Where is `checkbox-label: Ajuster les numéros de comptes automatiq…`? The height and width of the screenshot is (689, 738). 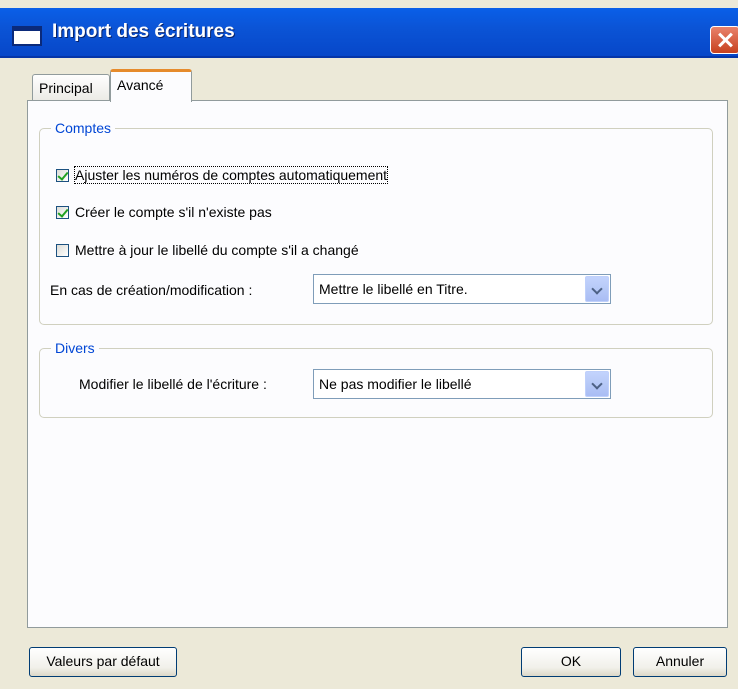
checkbox-label: Ajuster les numéros de comptes automatiq… is located at coordinates (231, 175).